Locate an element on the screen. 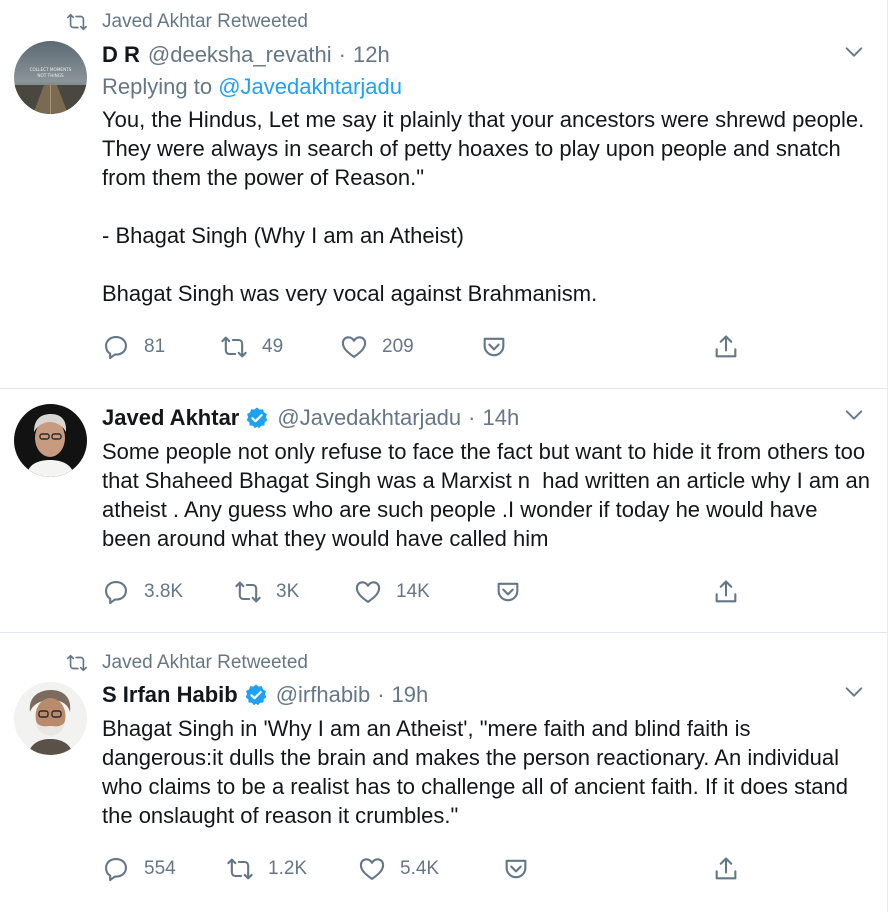  author-handle: @deeksha_revathi is located at coordinates (240, 55).